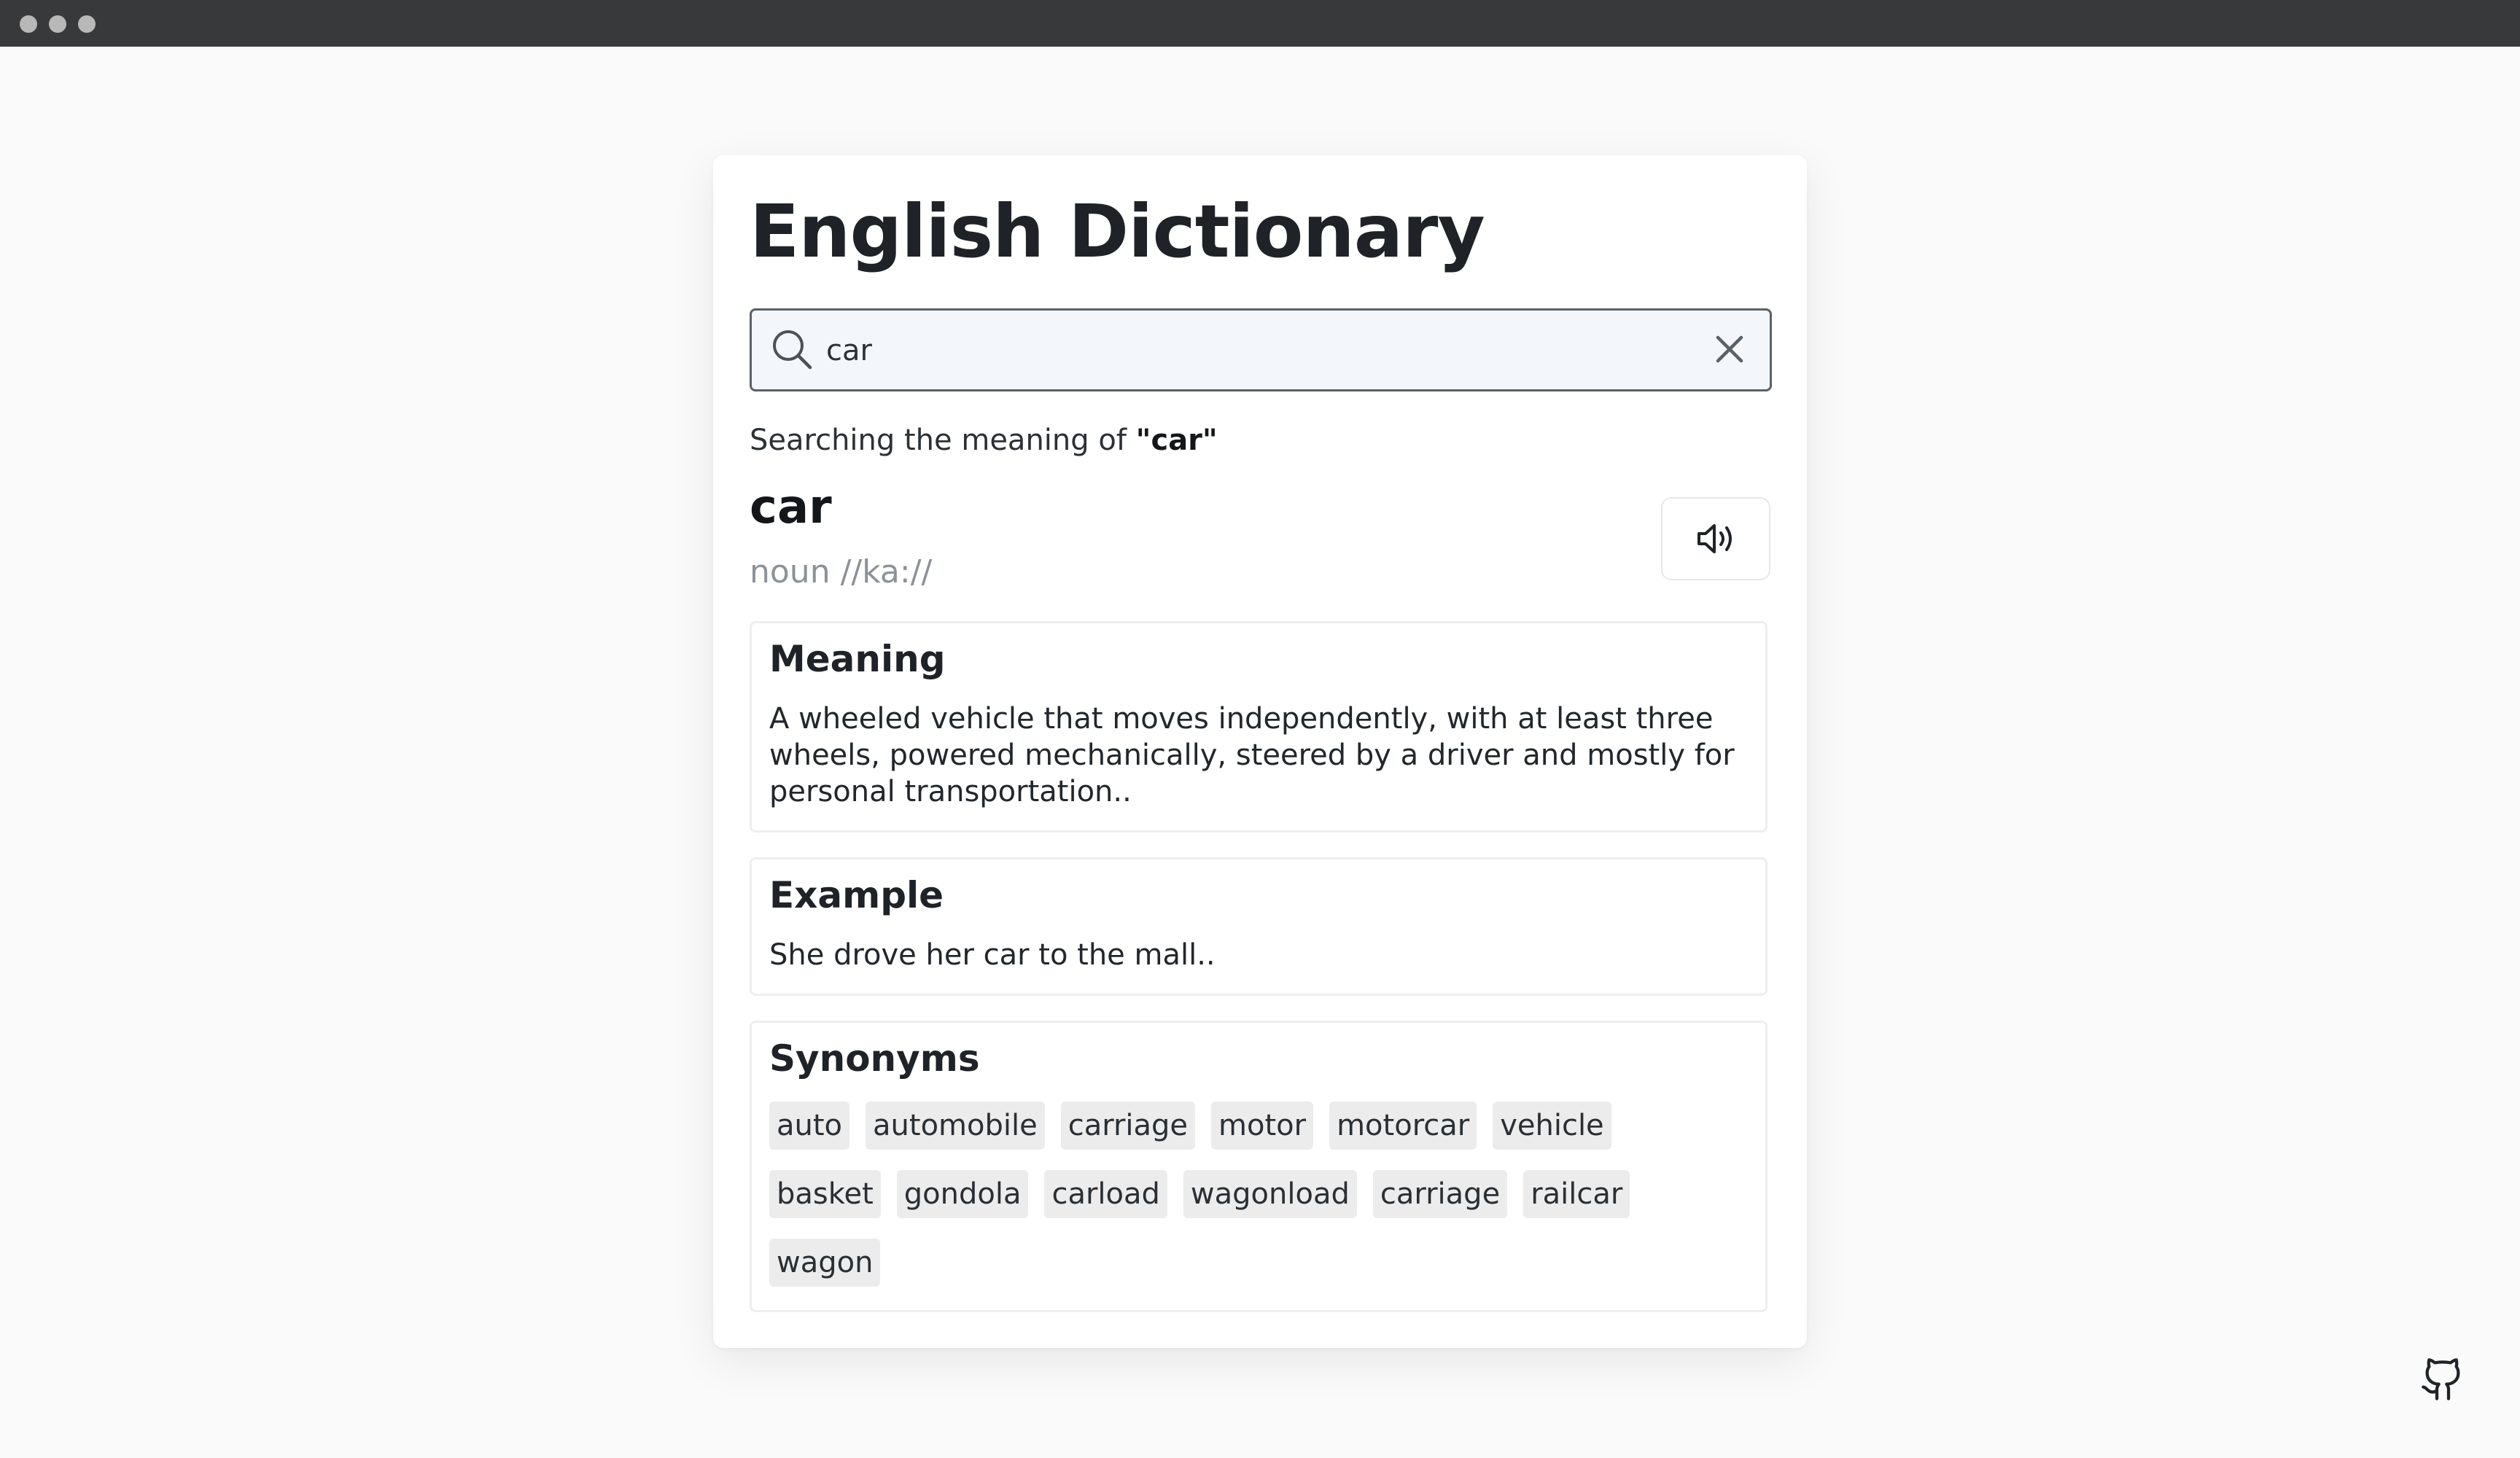 This screenshot has height=1458, width=2520. I want to click on window-titlebar, so click(1260, 23).